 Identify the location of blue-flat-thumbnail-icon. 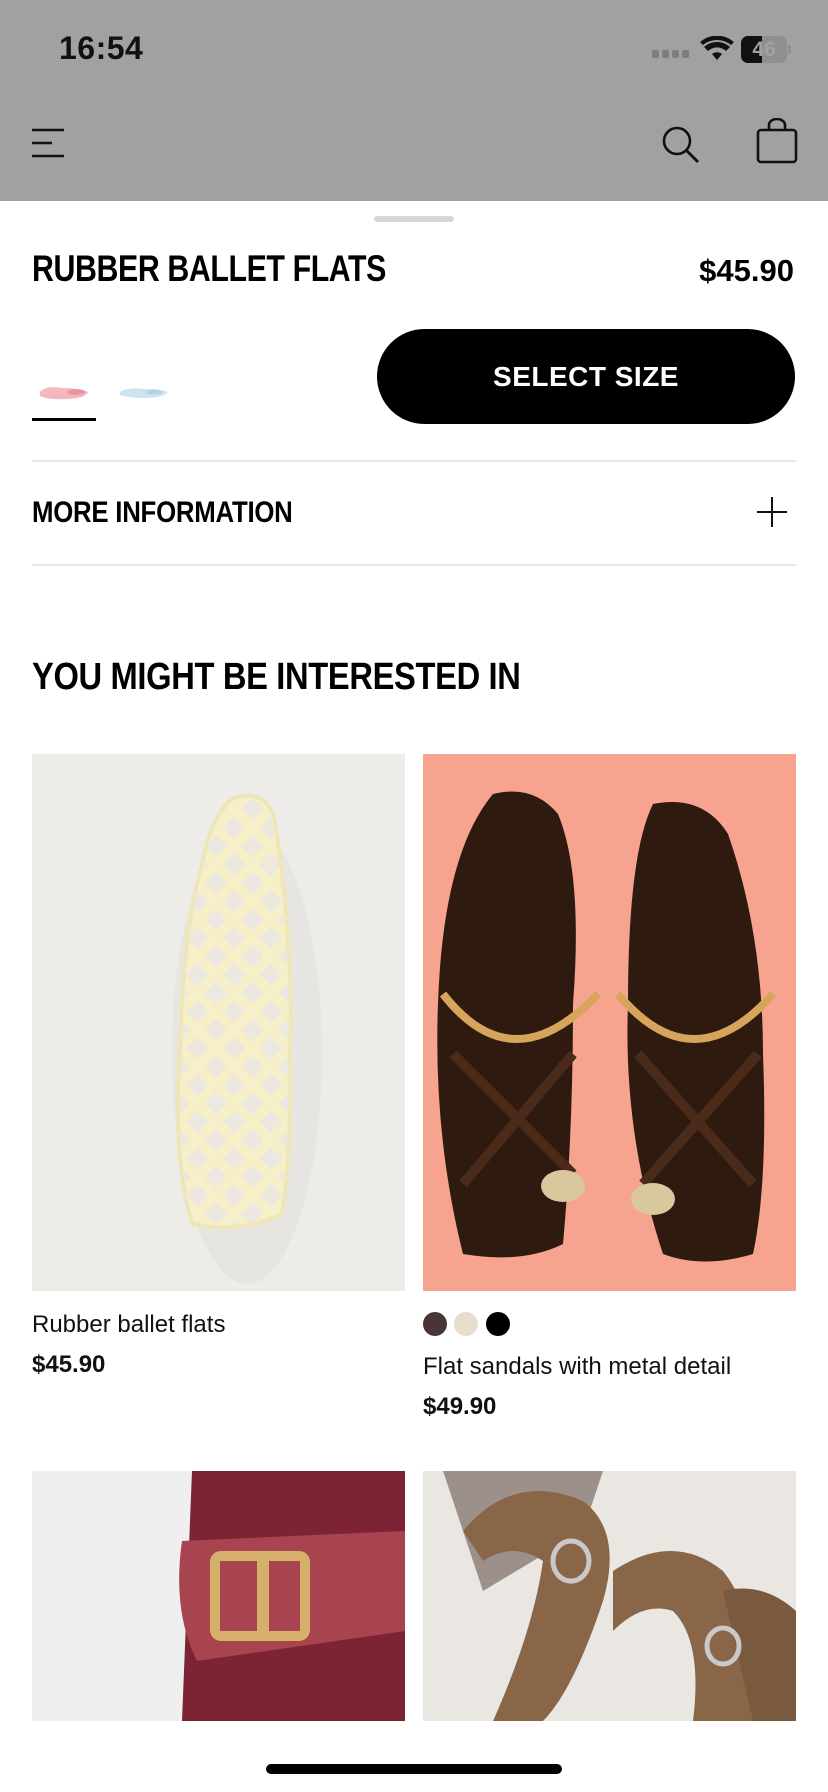
(144, 393).